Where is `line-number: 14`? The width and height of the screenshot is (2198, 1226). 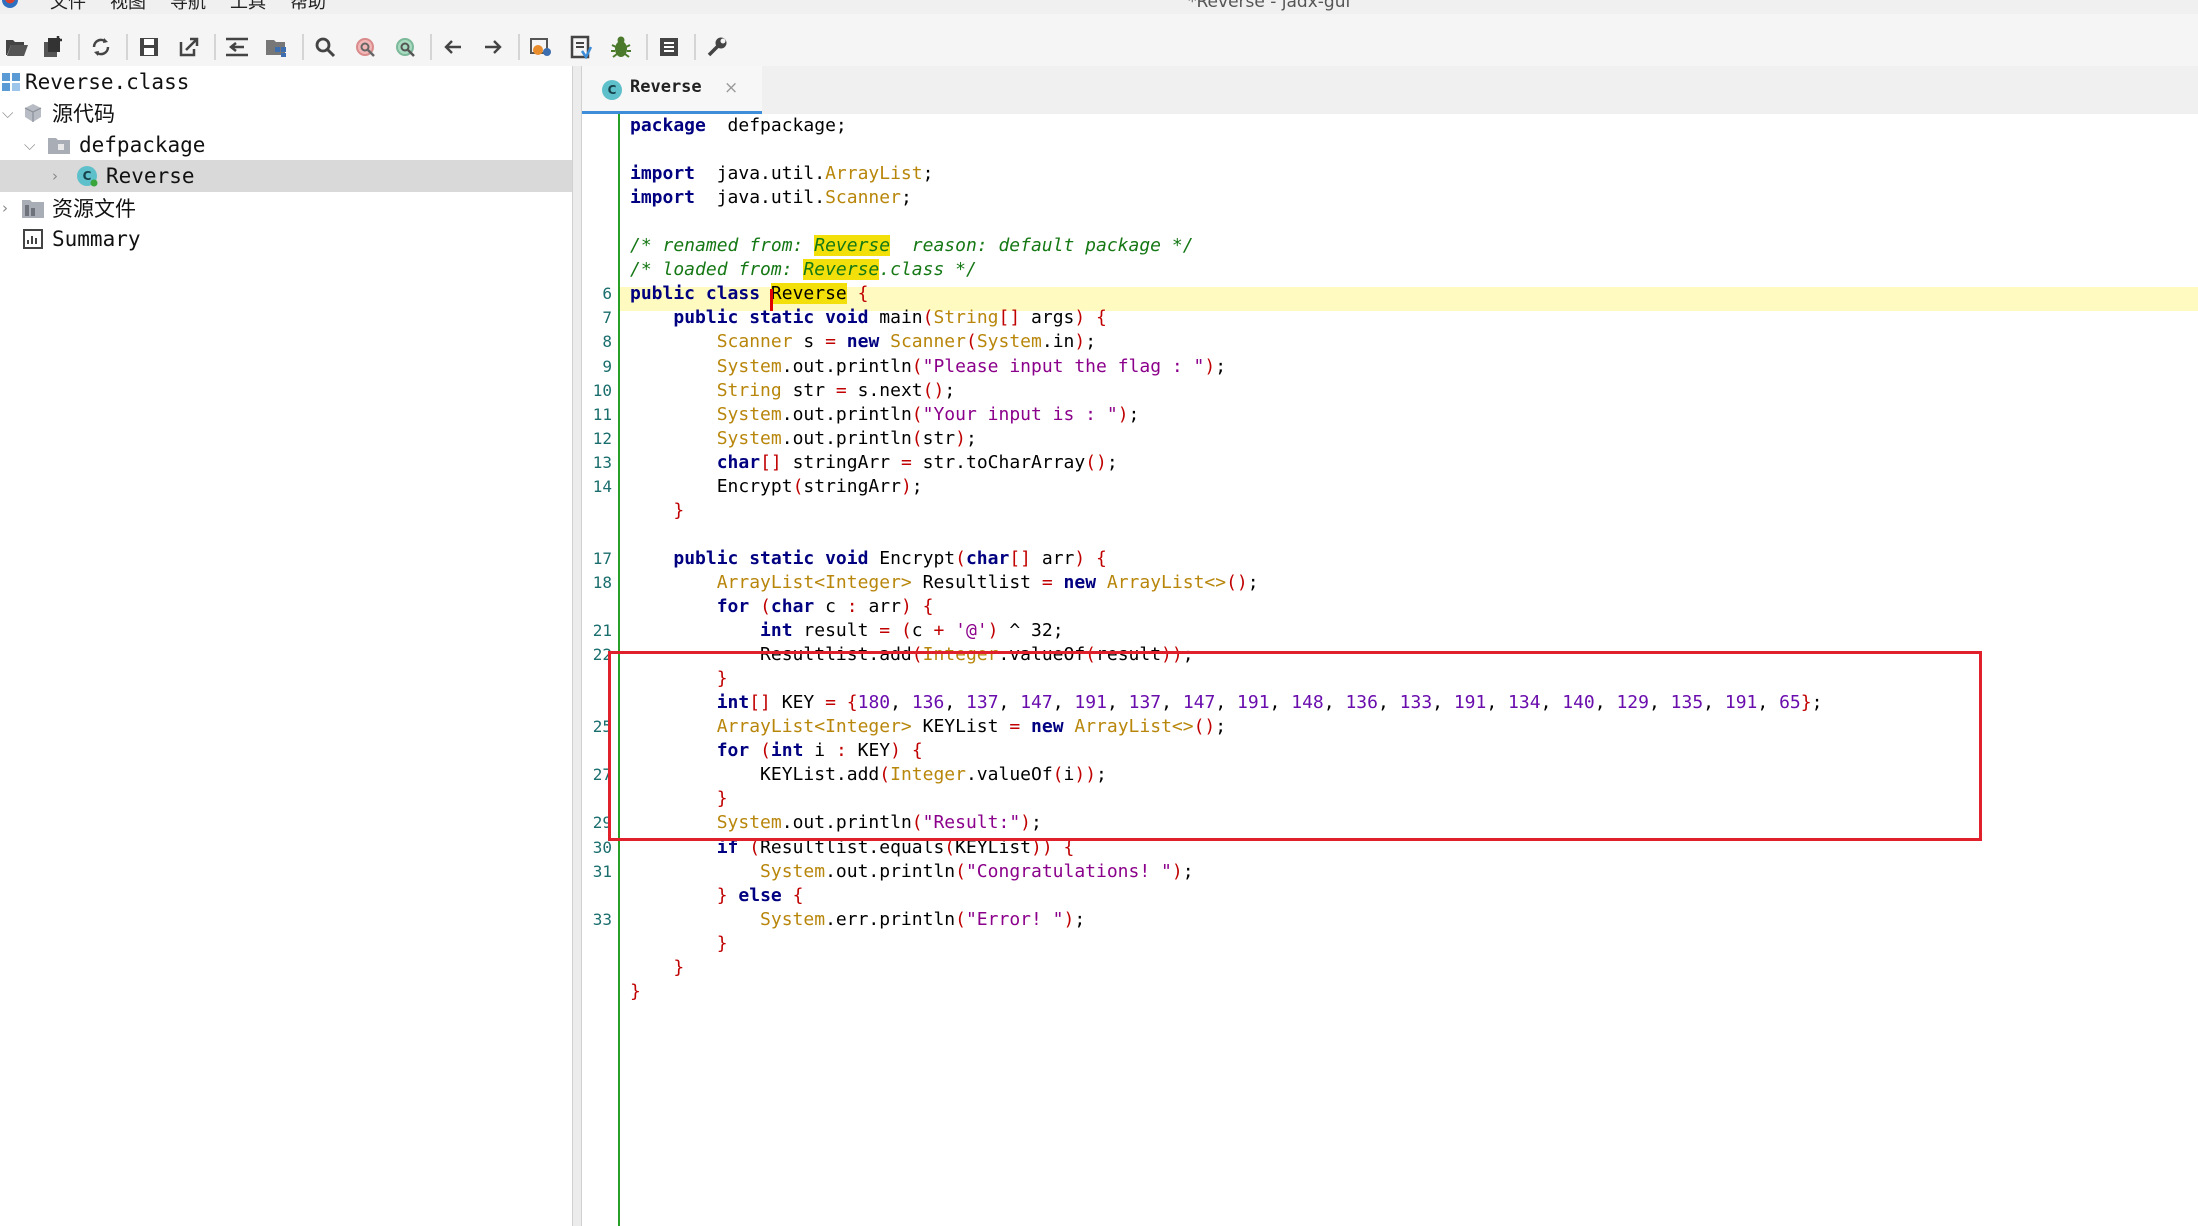 line-number: 14 is located at coordinates (602, 486).